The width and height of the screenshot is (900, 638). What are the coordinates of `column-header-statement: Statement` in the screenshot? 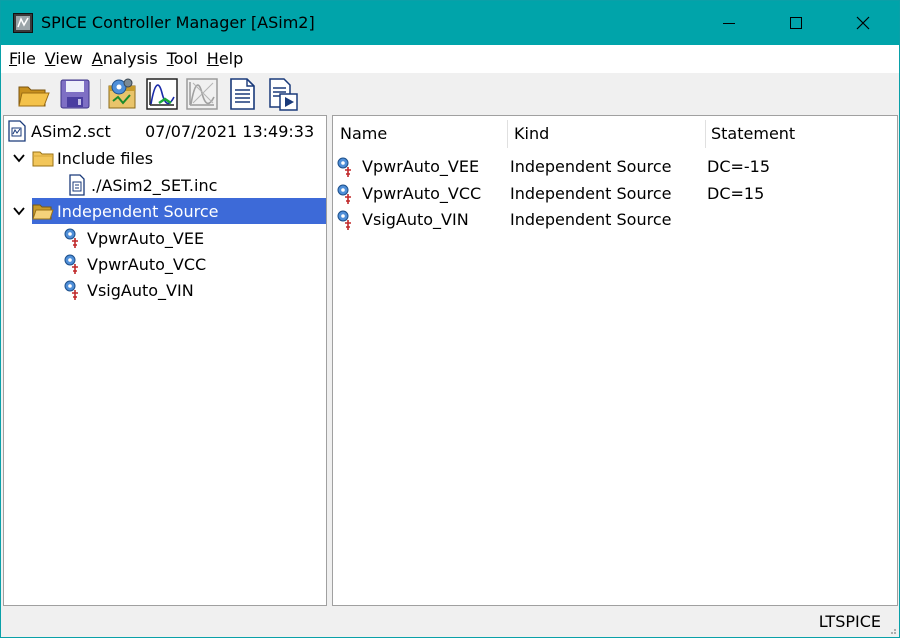 It's located at (749, 134).